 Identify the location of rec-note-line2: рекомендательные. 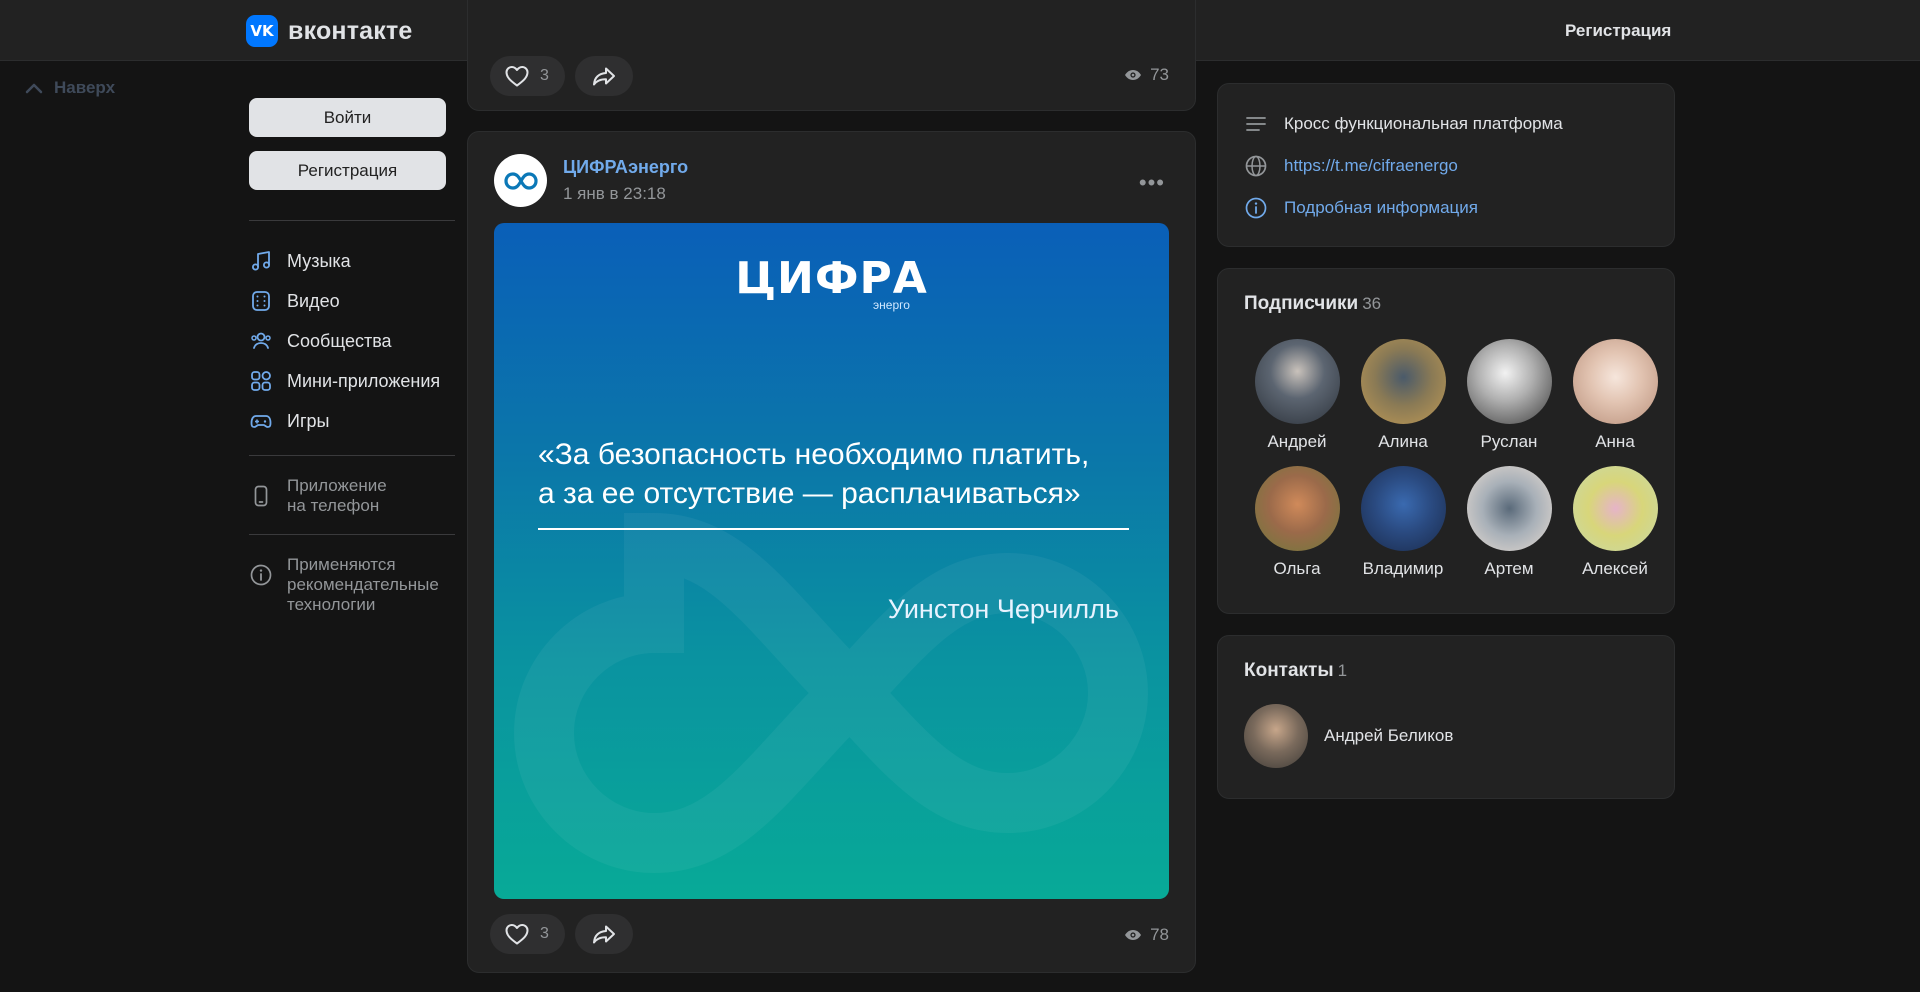
(363, 584).